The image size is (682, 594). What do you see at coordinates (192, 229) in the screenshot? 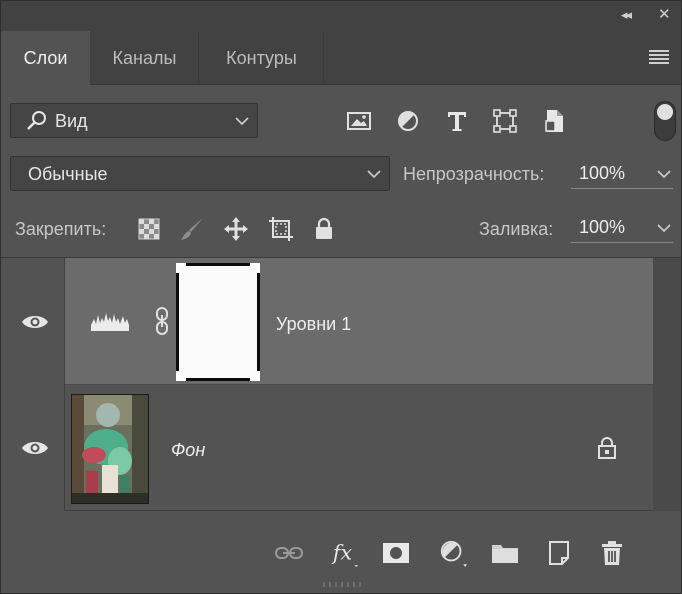
I see `lock-image-pixels-icon` at bounding box center [192, 229].